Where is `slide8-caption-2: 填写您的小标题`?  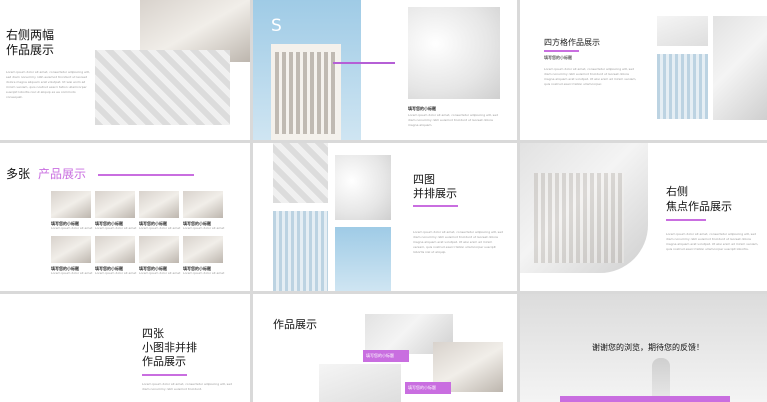
slide8-caption-2: 填写您的小标题 is located at coordinates (422, 387).